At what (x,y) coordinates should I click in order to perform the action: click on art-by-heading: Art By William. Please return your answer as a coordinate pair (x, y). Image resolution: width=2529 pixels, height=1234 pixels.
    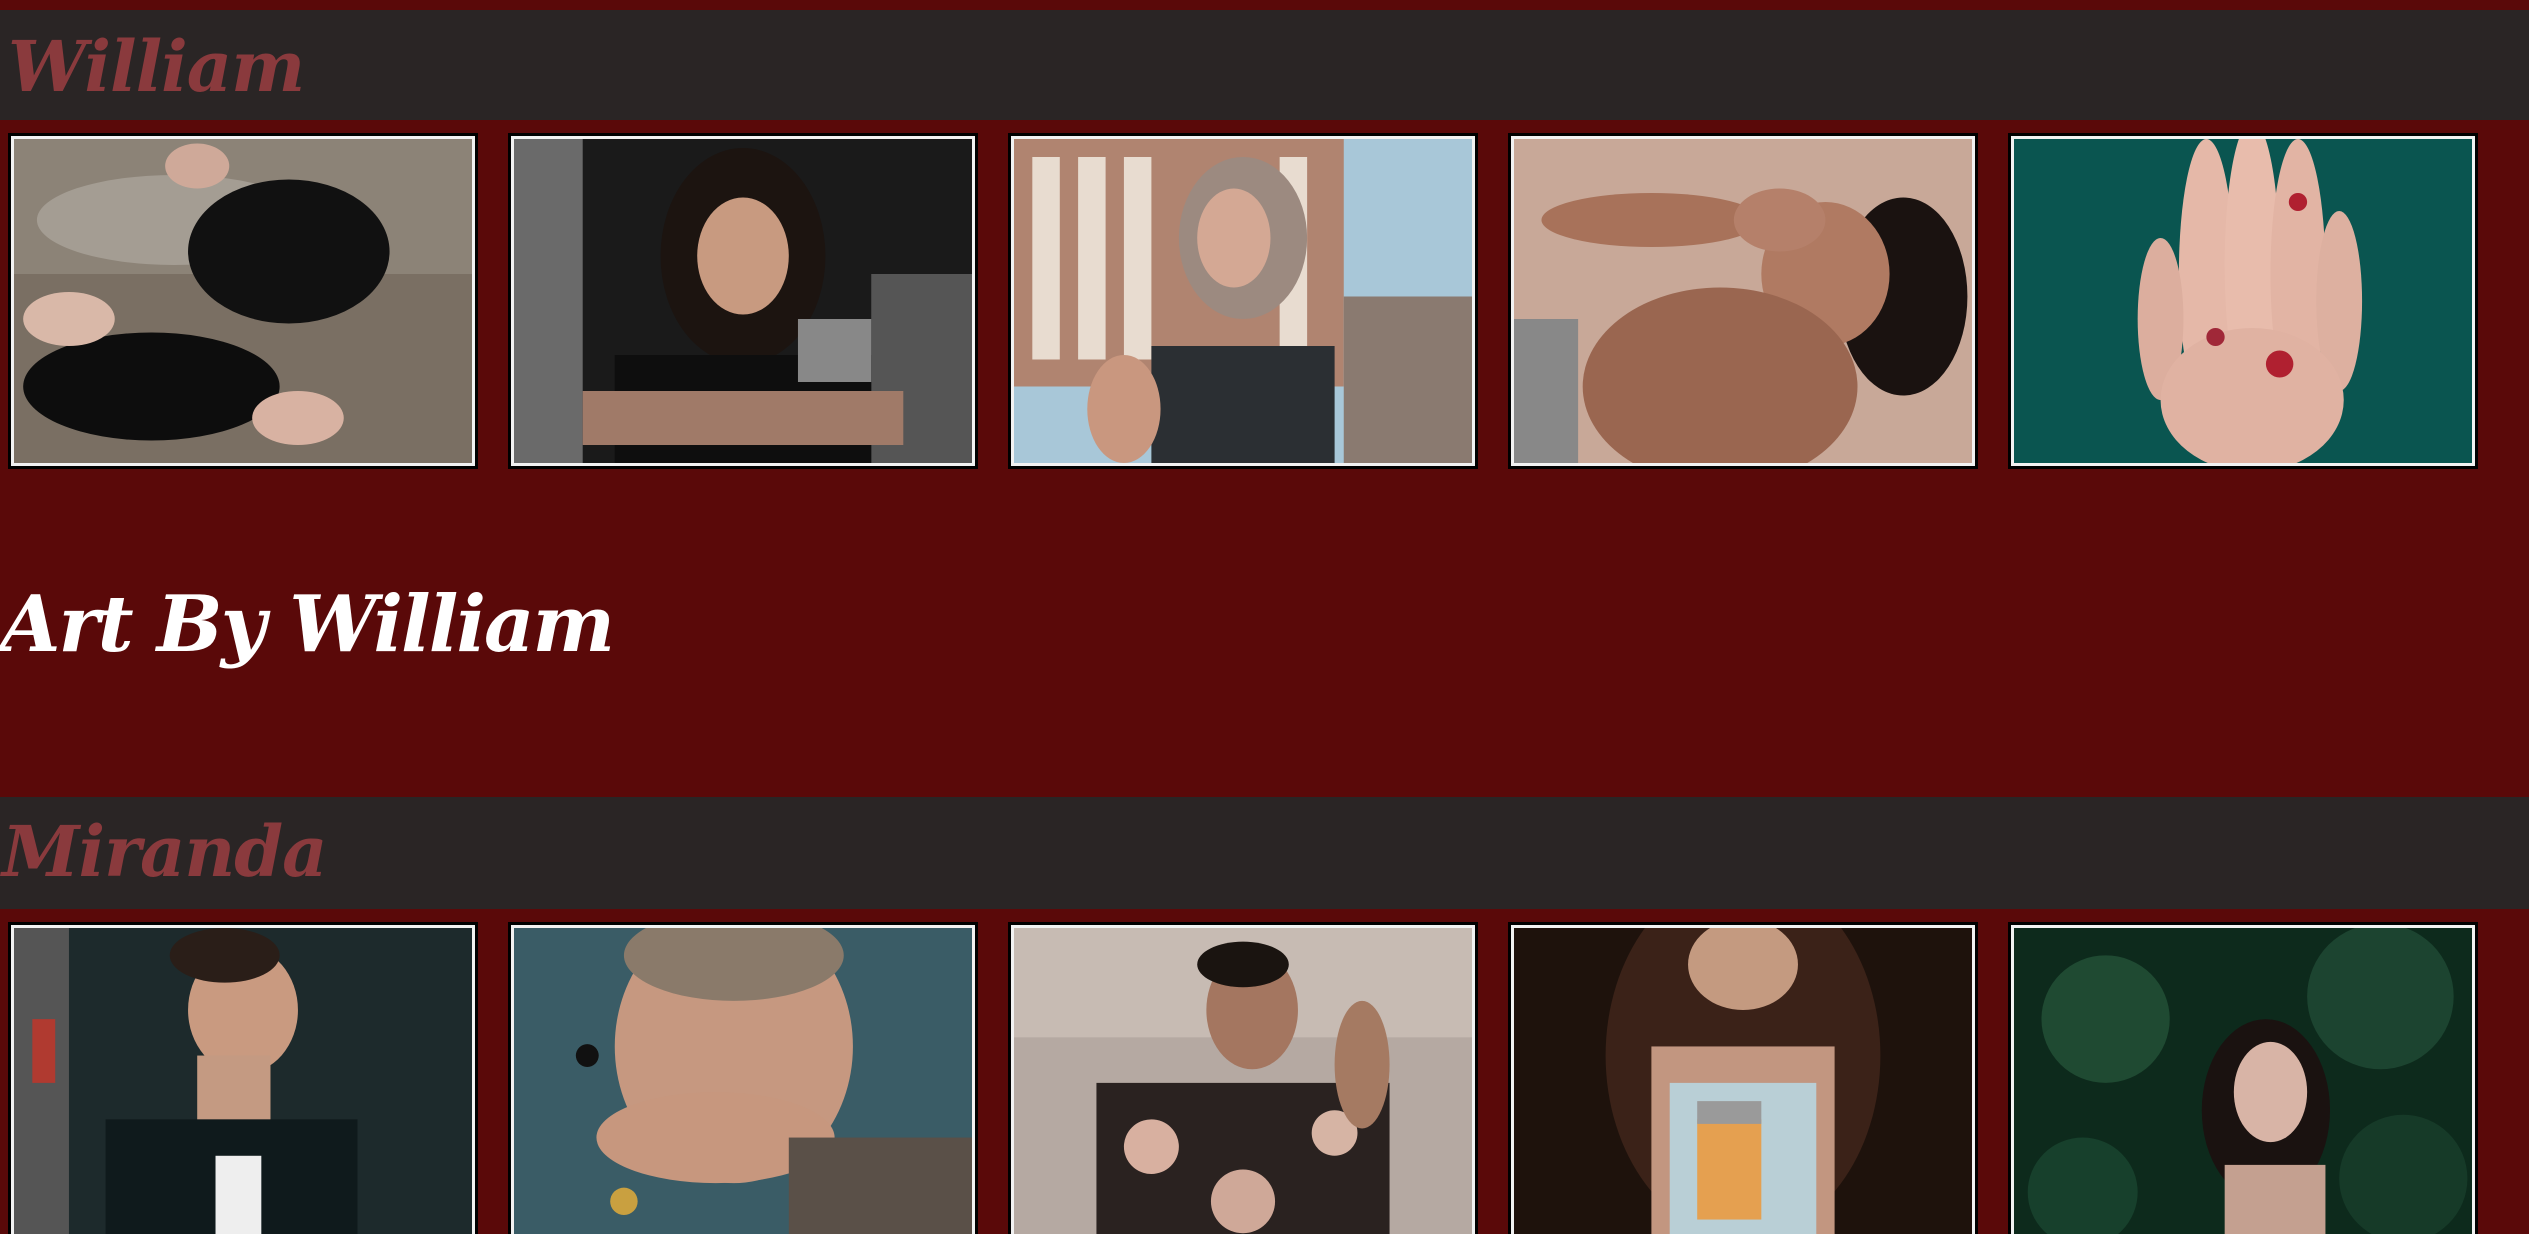
    Looking at the image, I should click on (307, 624).